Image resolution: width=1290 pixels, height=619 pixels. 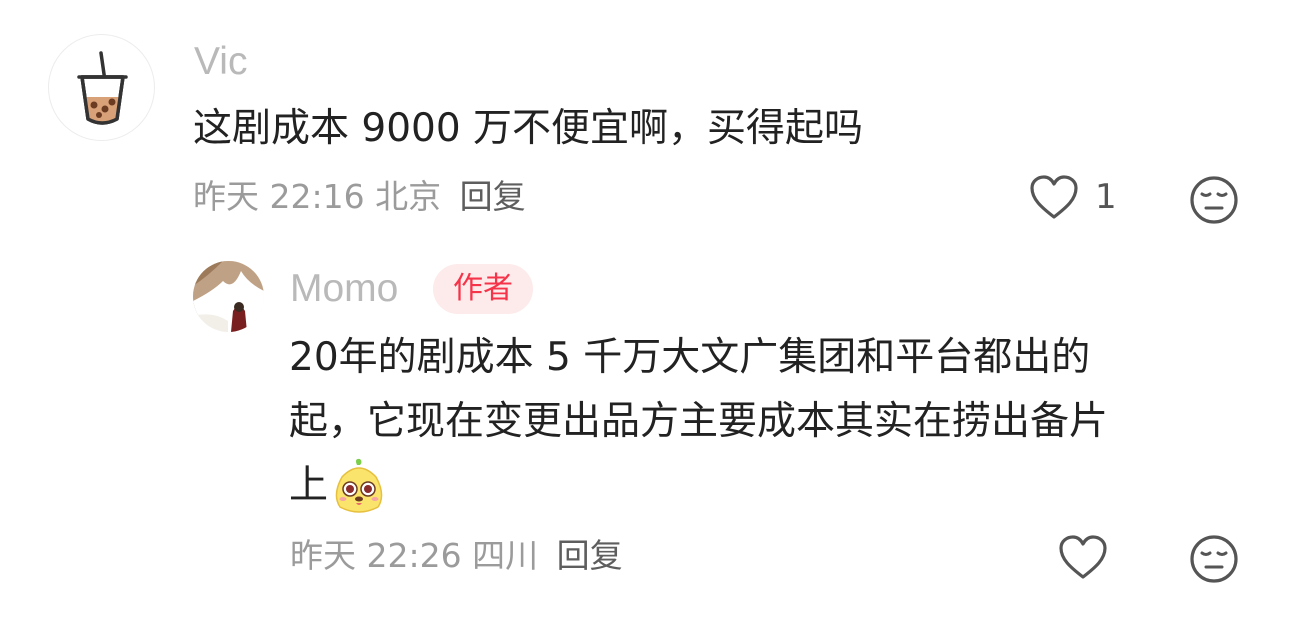 What do you see at coordinates (690, 357) in the screenshot?
I see `reply-text-line: 20年的剧成本 5 千万大文广集团和平台都出的` at bounding box center [690, 357].